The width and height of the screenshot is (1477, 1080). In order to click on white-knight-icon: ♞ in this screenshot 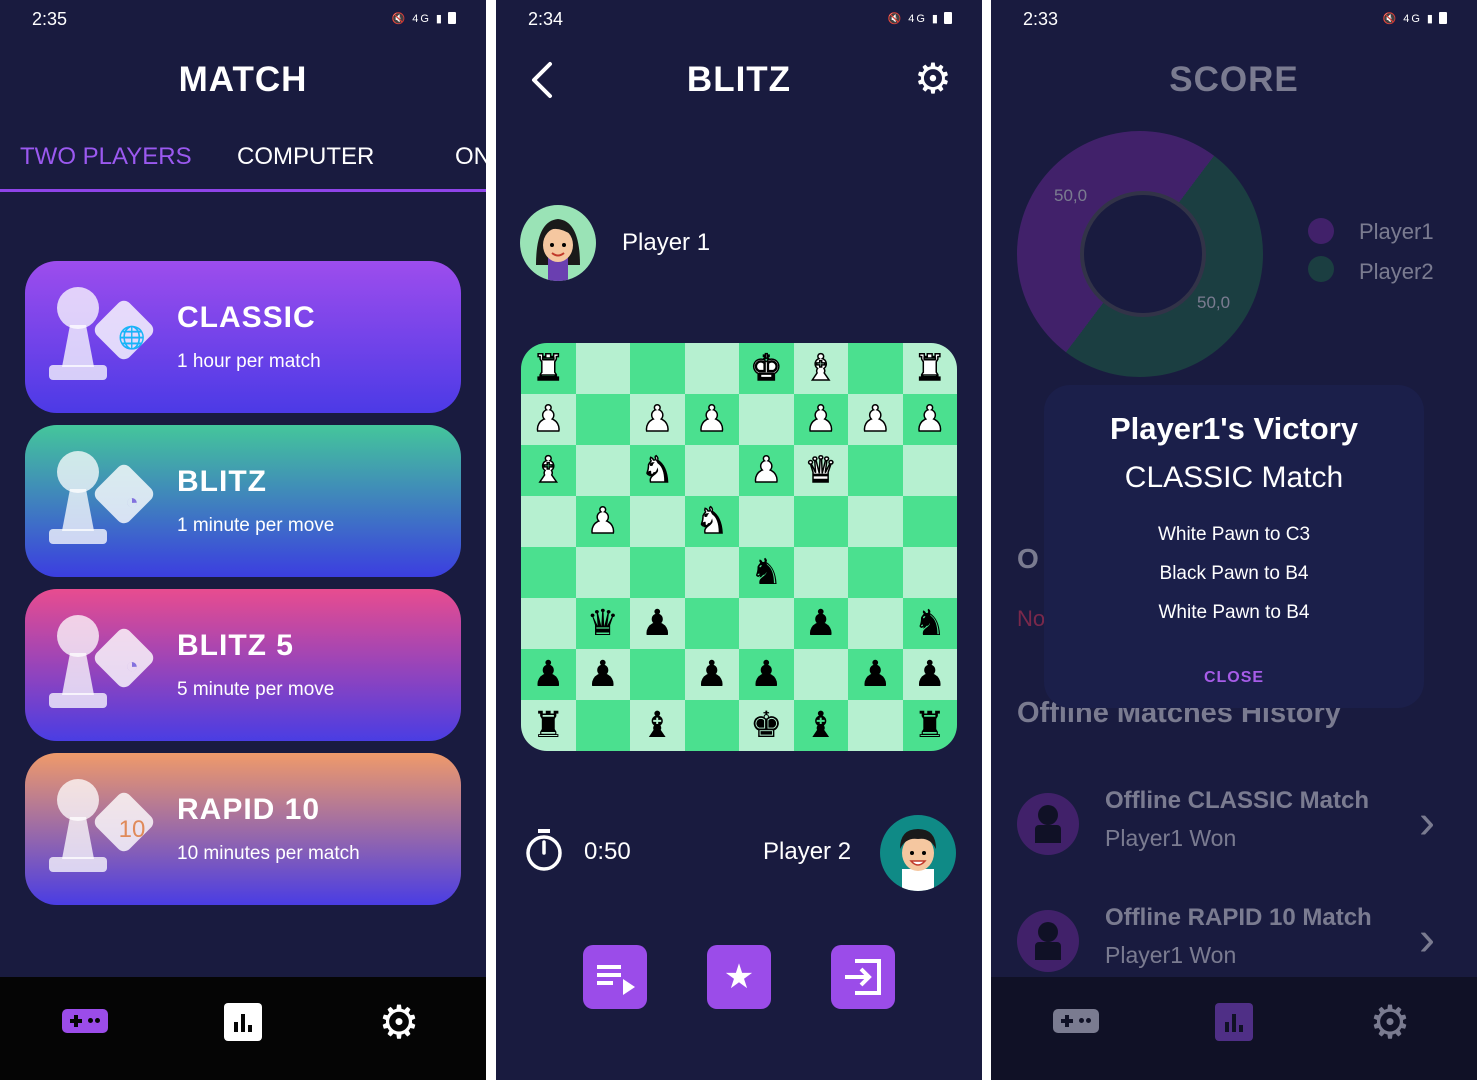, I will do `click(657, 470)`.